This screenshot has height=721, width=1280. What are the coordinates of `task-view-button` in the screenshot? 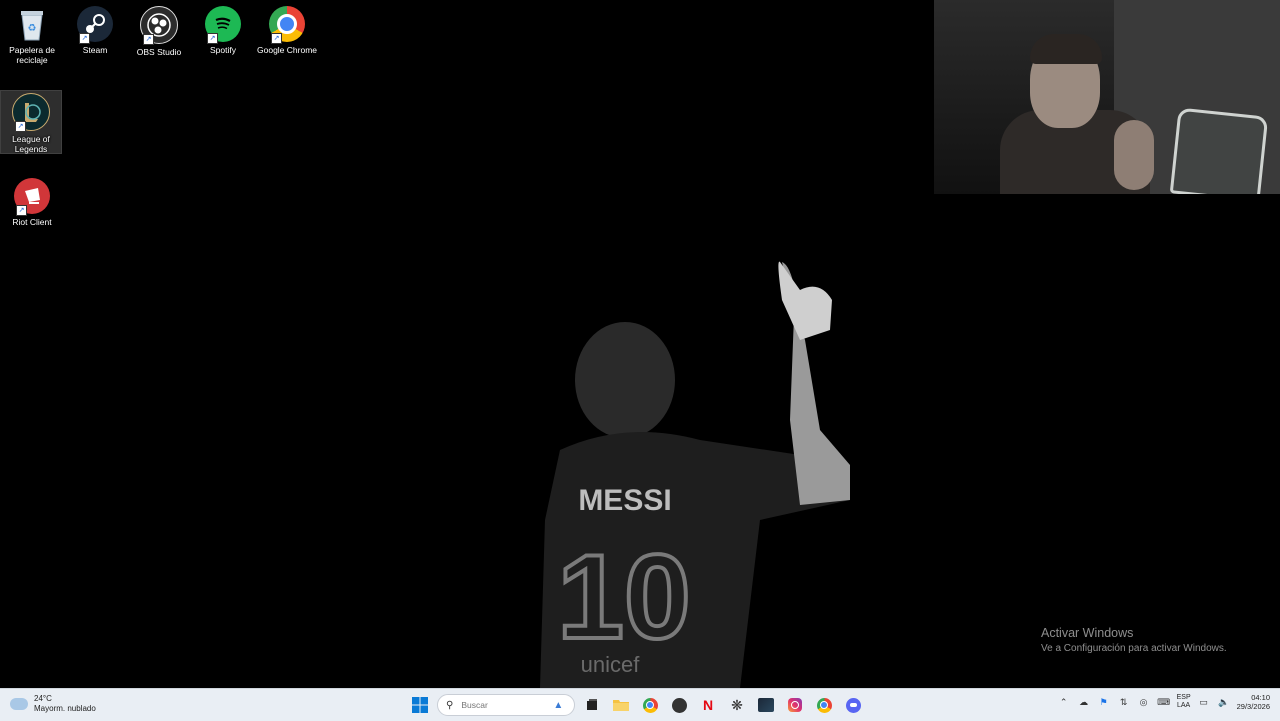 It's located at (592, 705).